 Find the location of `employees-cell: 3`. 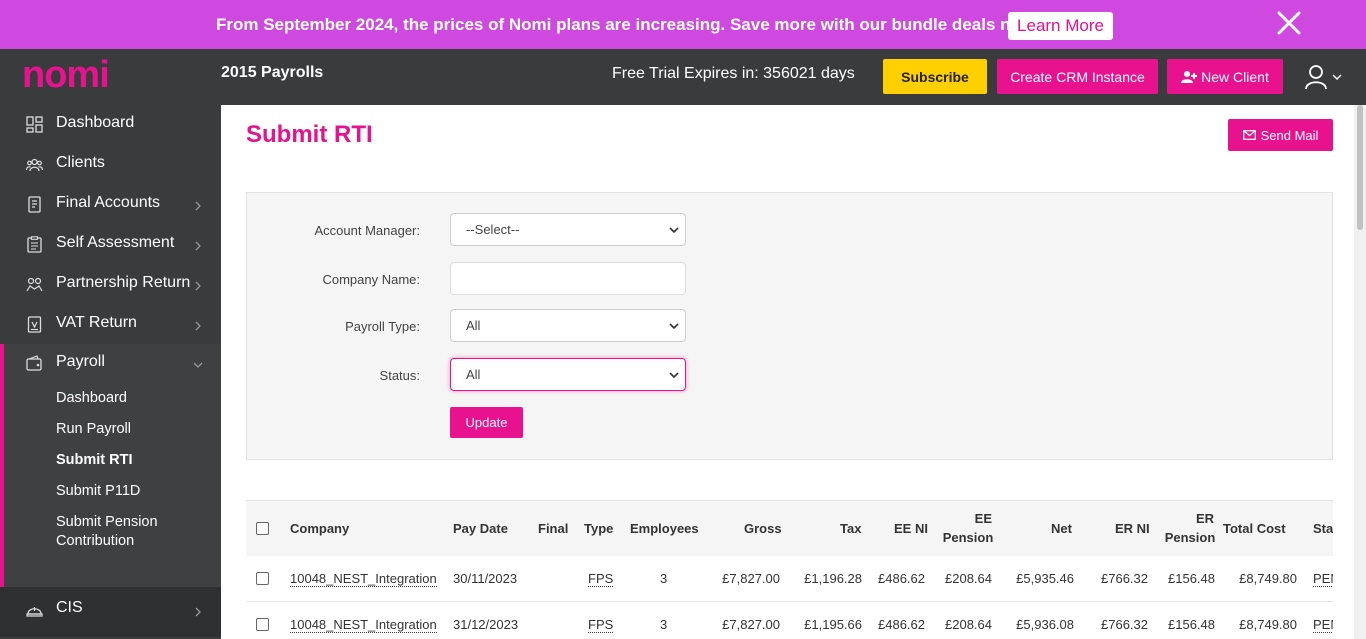

employees-cell: 3 is located at coordinates (664, 578).